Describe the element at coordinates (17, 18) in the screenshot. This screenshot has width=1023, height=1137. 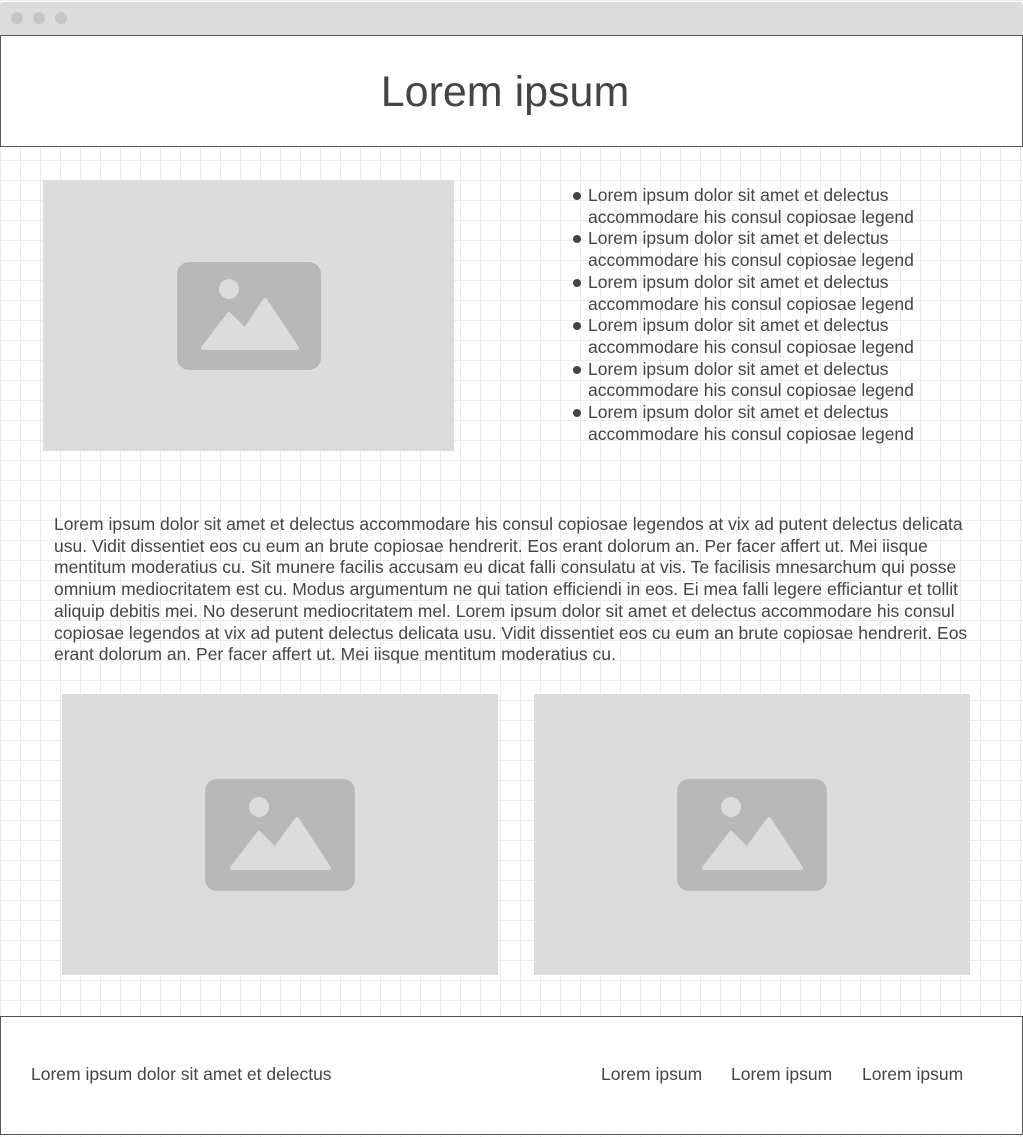
I see `window-close-dot` at that location.